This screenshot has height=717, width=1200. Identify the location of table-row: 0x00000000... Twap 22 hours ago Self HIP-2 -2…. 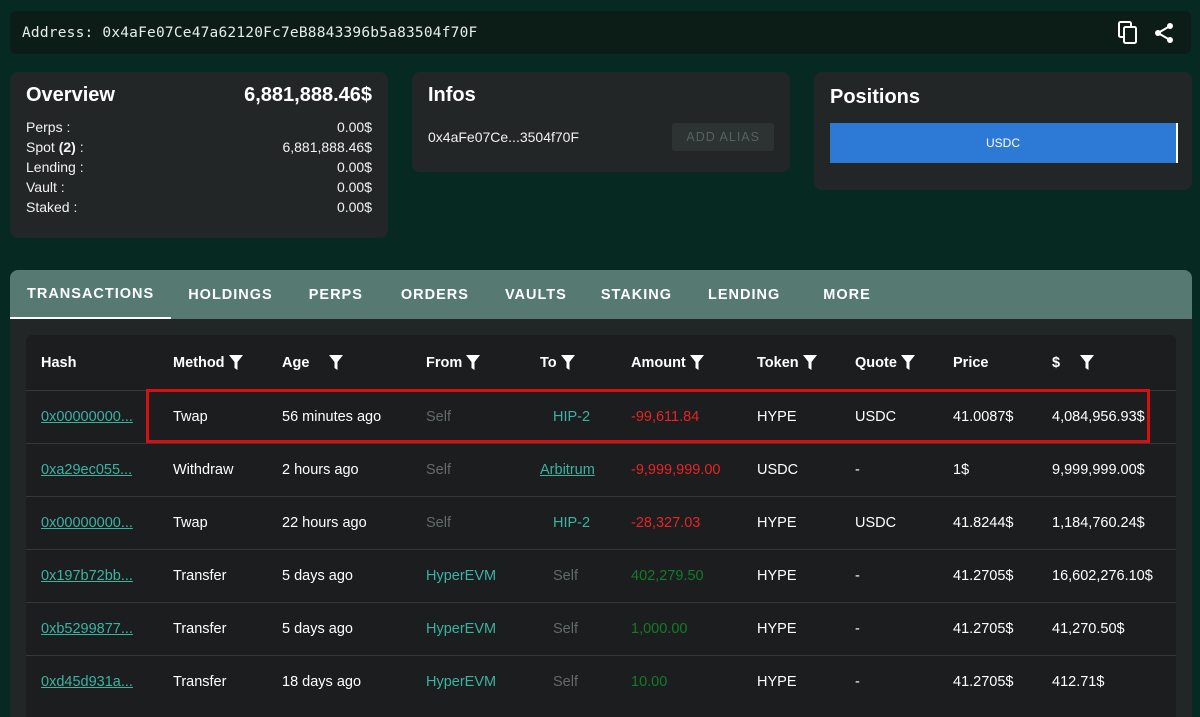
(601, 522).